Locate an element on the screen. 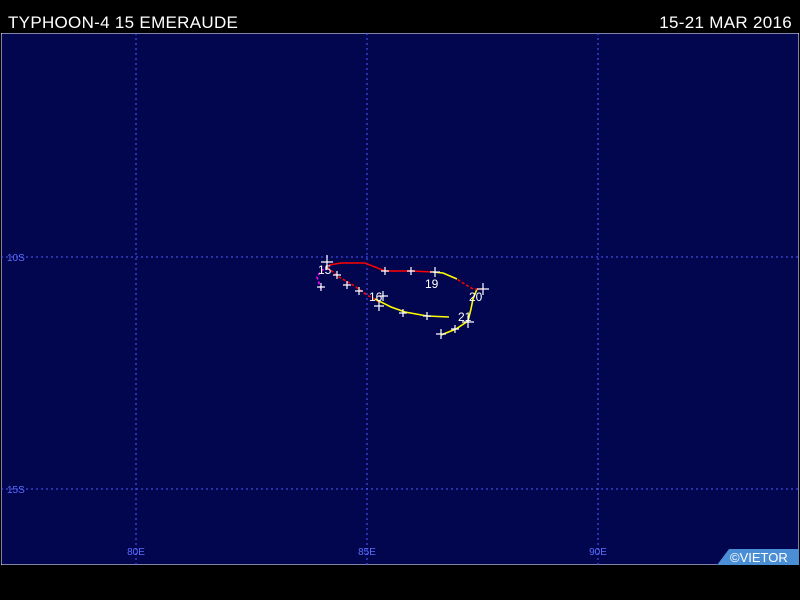  day-label-19: 19 is located at coordinates (432, 284).